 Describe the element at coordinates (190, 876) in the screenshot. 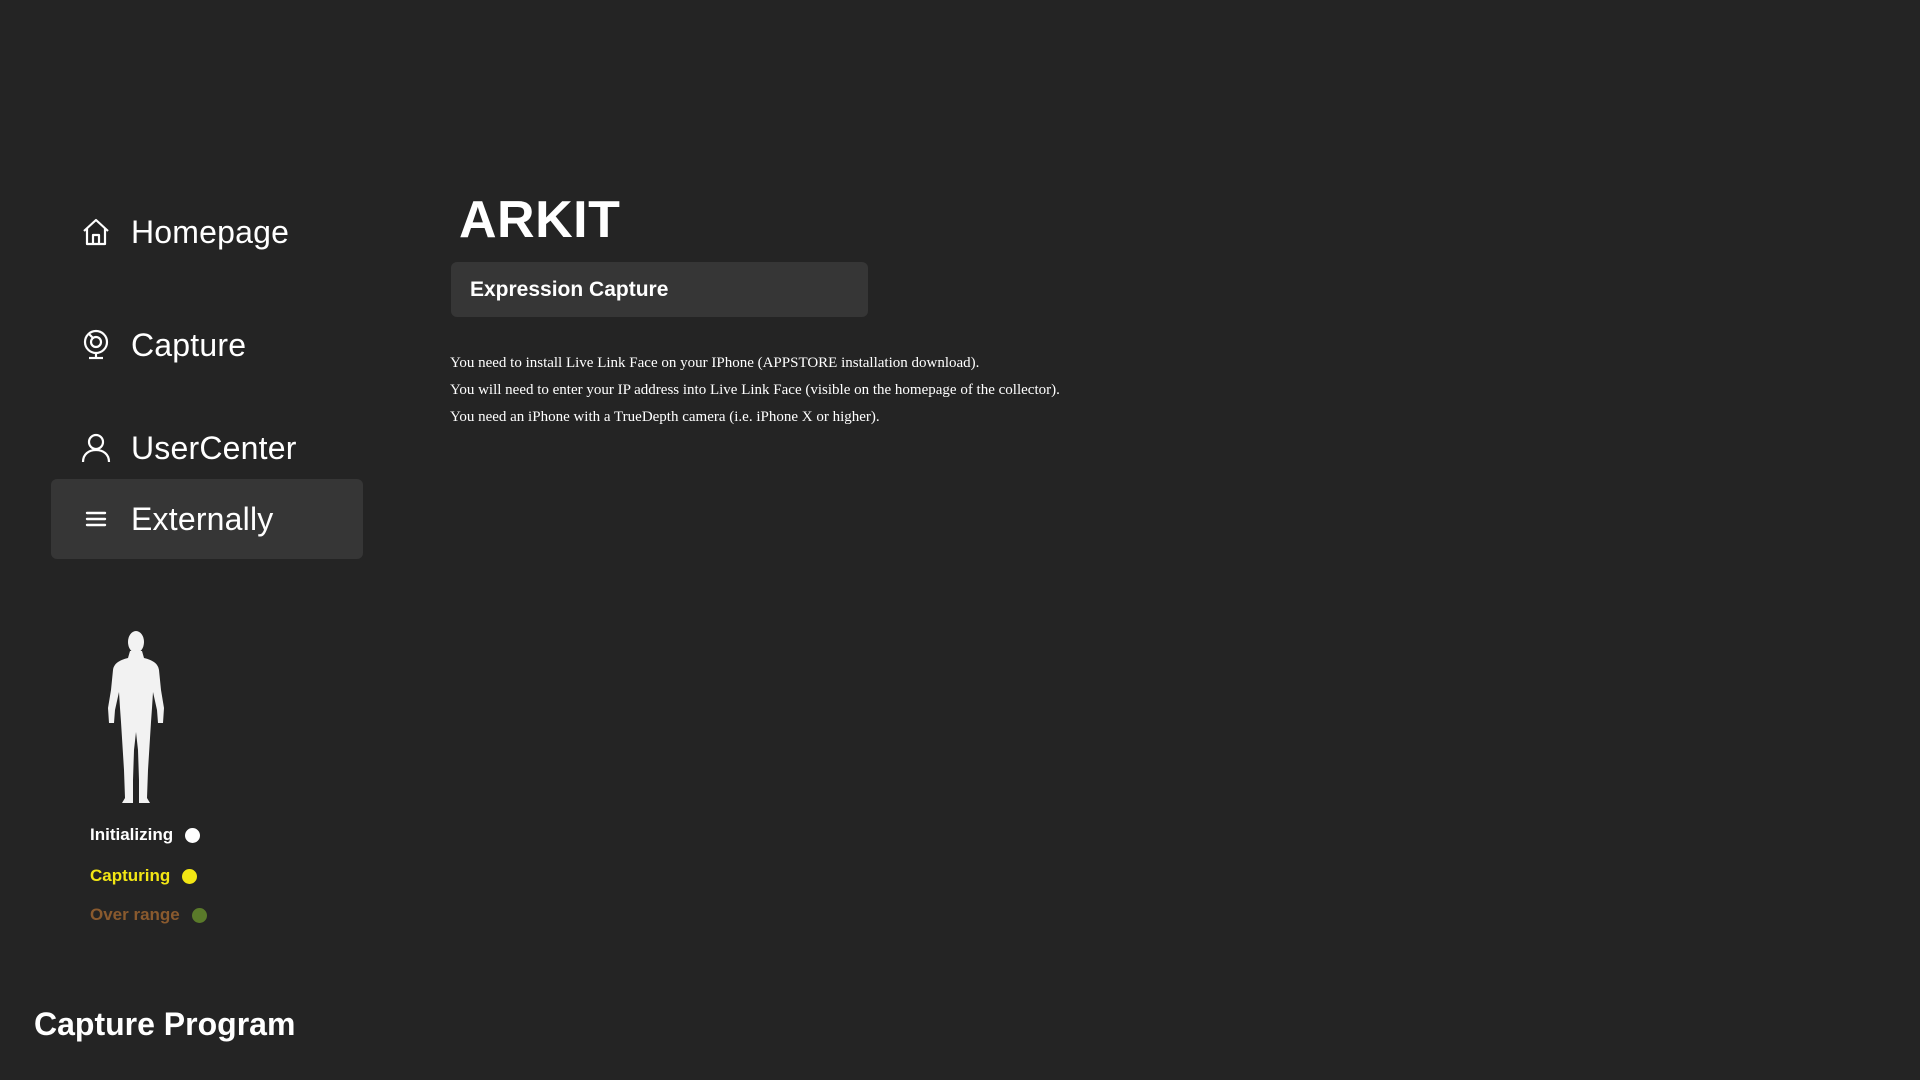

I see `status-dot-yellow` at that location.